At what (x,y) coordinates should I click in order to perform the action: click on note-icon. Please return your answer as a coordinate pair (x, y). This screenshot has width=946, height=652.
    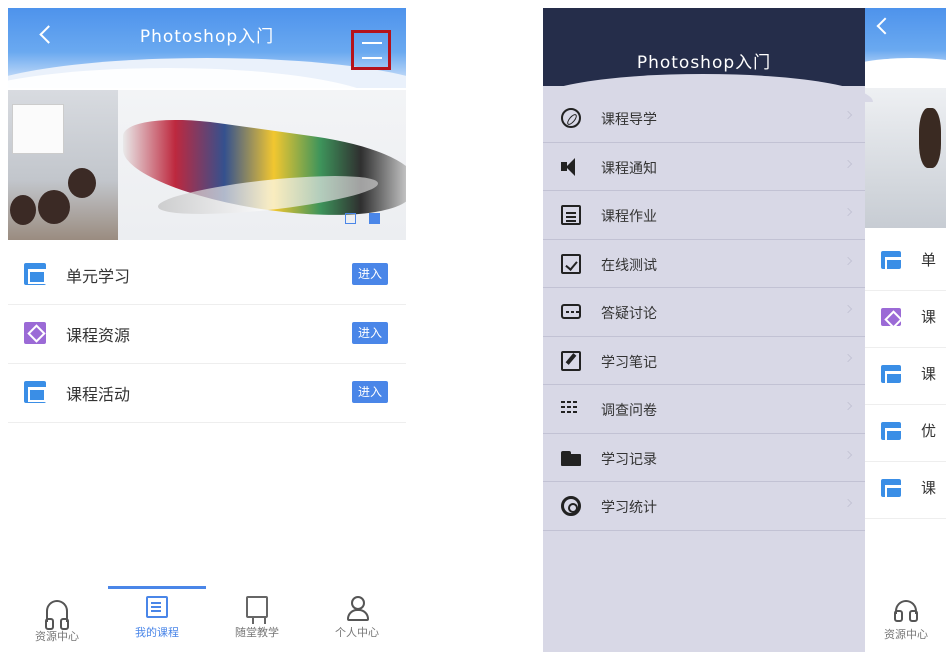
    Looking at the image, I should click on (571, 360).